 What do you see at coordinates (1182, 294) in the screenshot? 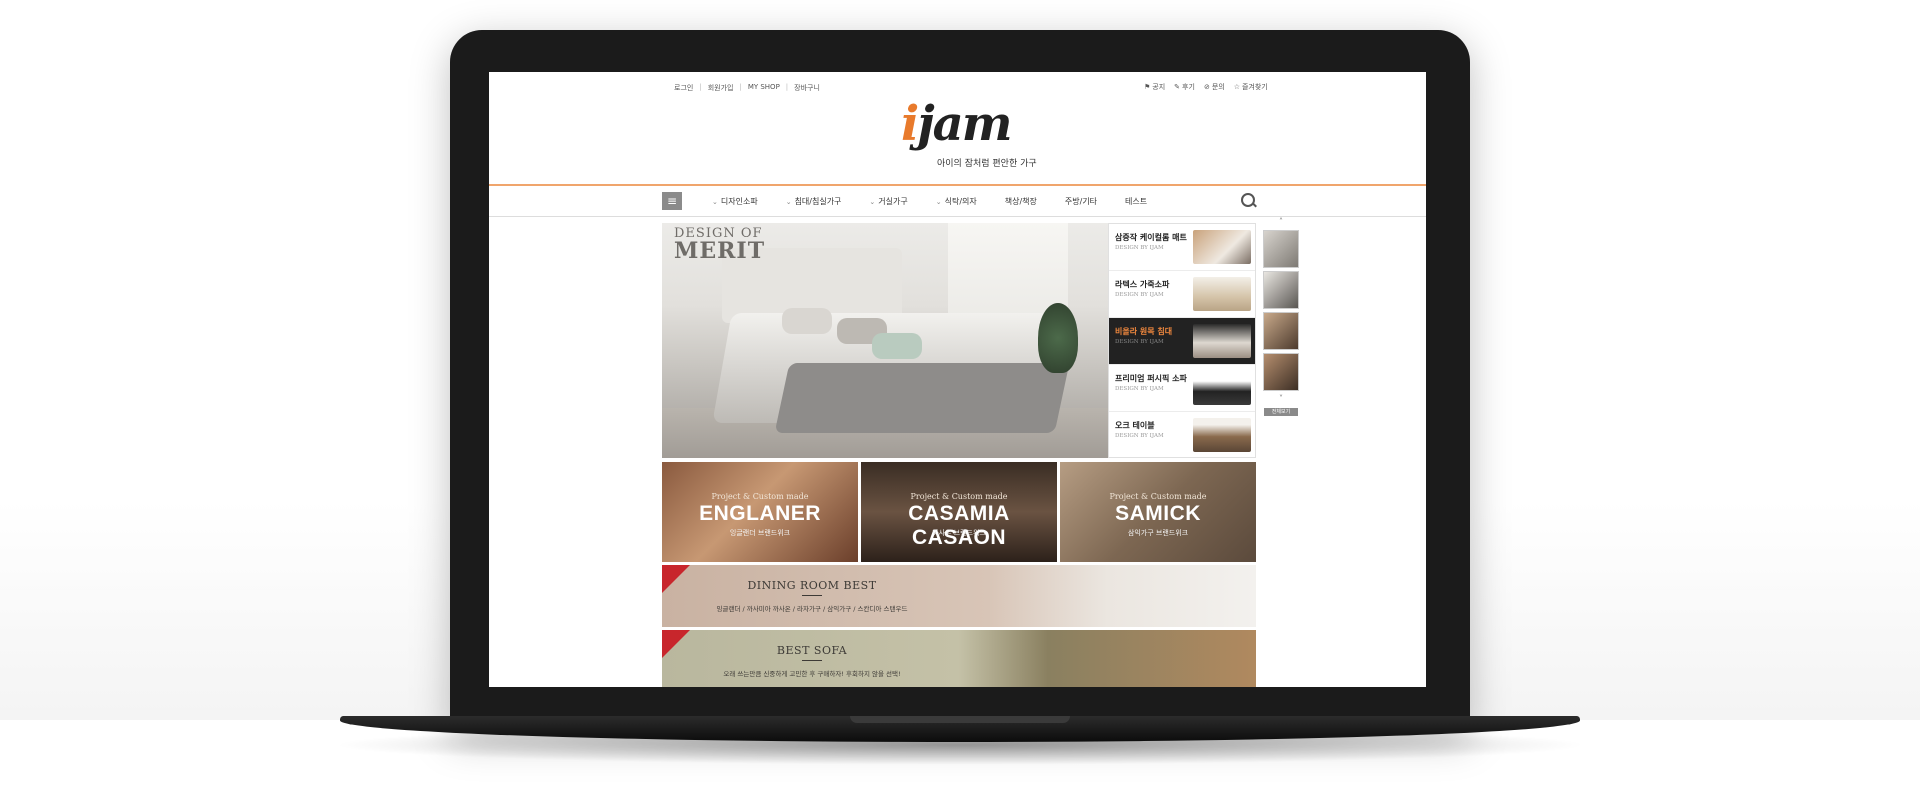
I see `product-item: 라텍스 가죽소파 DESIGN BY IJAM` at bounding box center [1182, 294].